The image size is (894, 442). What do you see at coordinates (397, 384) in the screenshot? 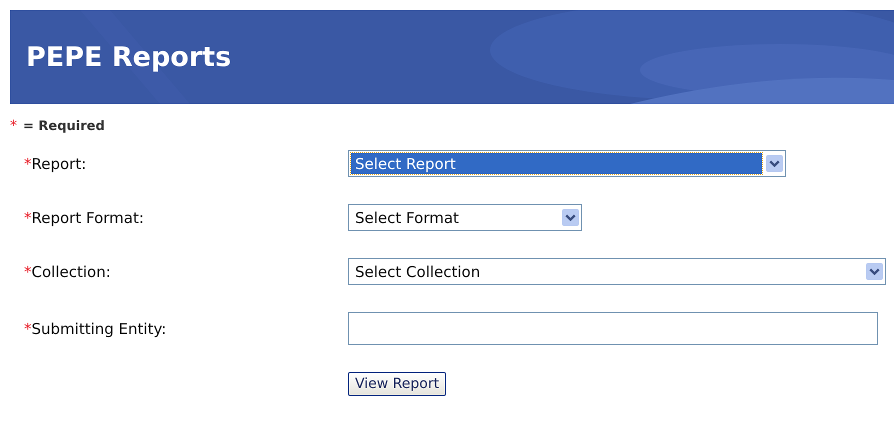
I see `view-report-button: View Report` at bounding box center [397, 384].